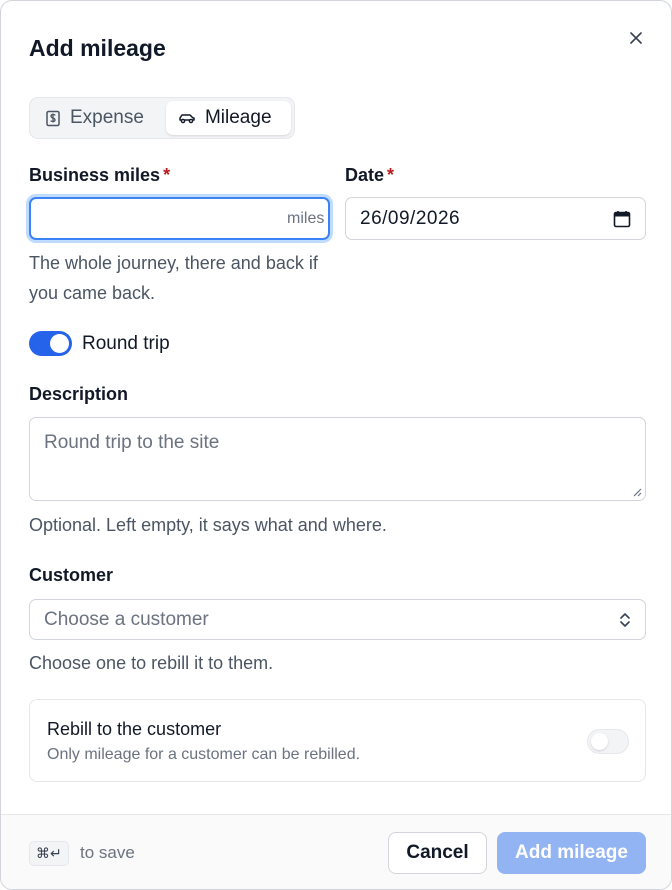  What do you see at coordinates (126, 619) in the screenshot?
I see `customer-placeholder: Choose a customer` at bounding box center [126, 619].